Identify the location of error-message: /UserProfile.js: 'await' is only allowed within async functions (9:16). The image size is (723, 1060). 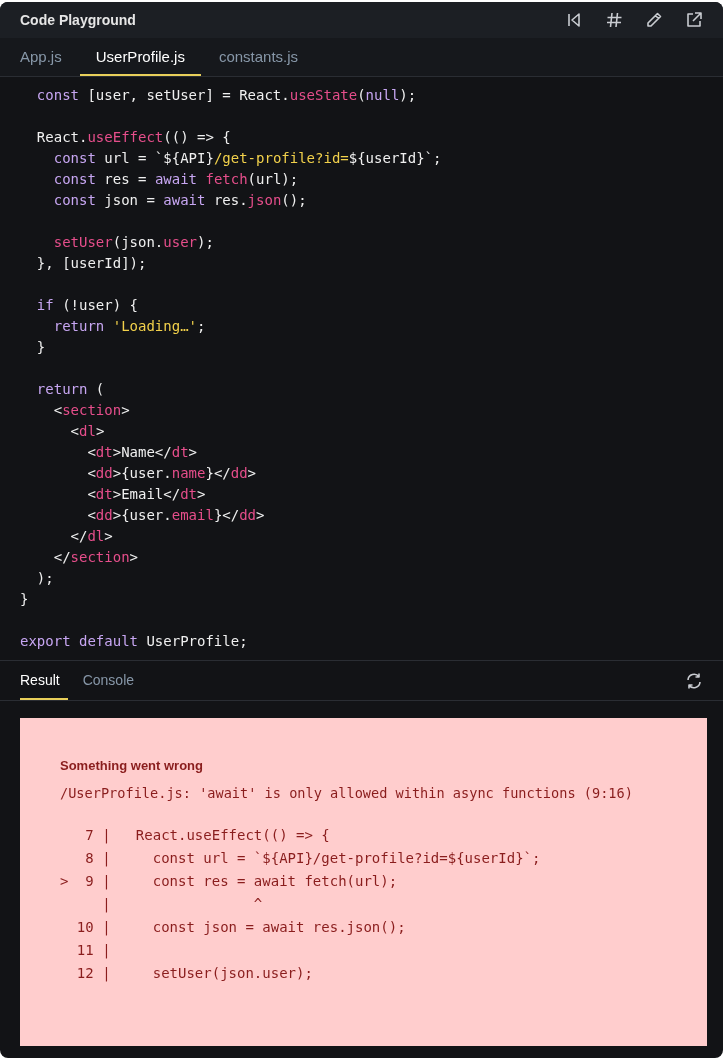
(346, 793).